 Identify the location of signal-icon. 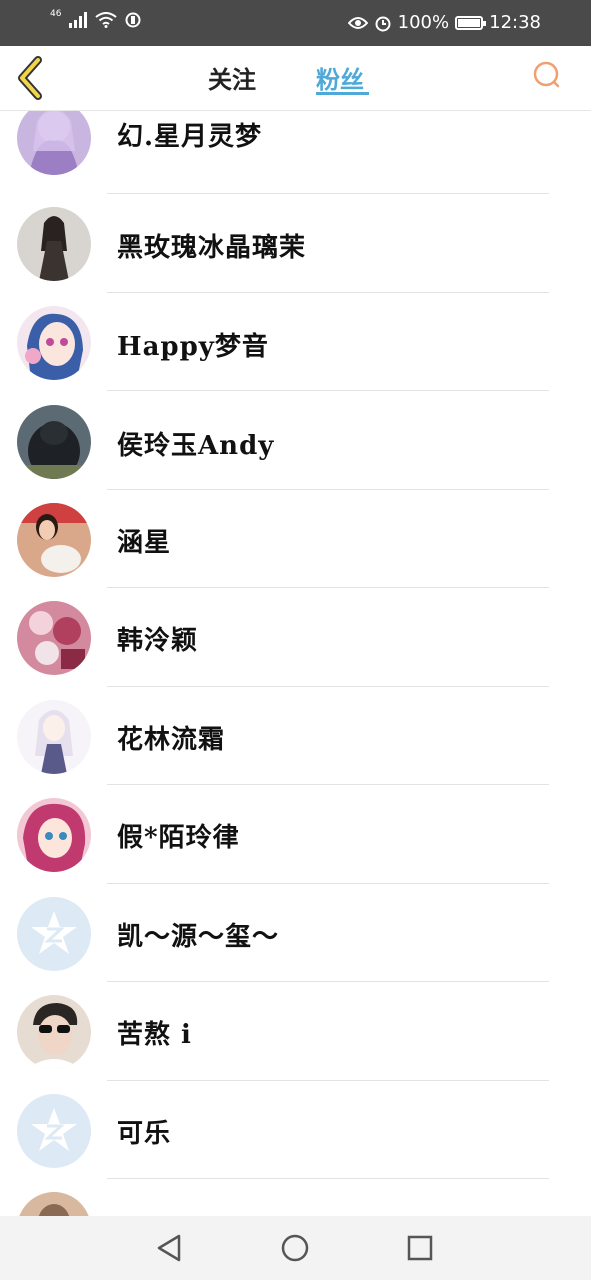
(78, 20).